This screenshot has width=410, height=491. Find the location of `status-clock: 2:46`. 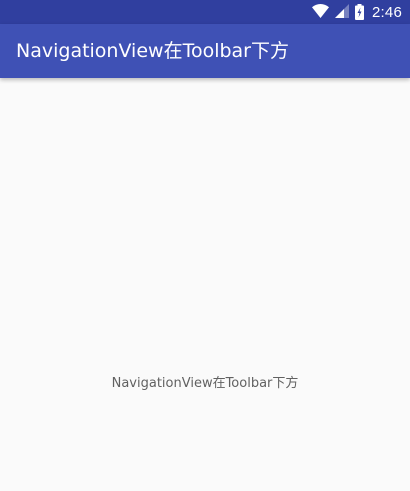

status-clock: 2:46 is located at coordinates (387, 12).